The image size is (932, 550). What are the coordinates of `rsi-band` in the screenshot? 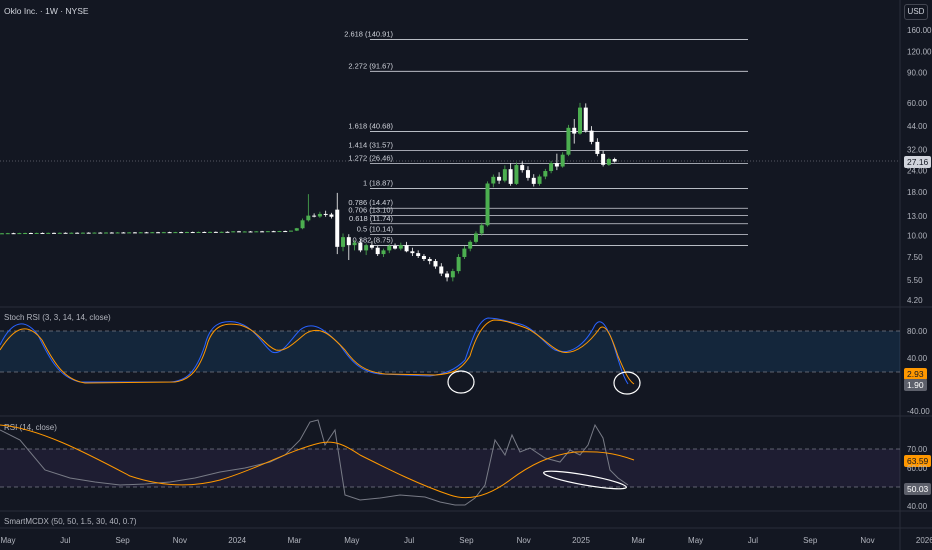 It's located at (450, 468).